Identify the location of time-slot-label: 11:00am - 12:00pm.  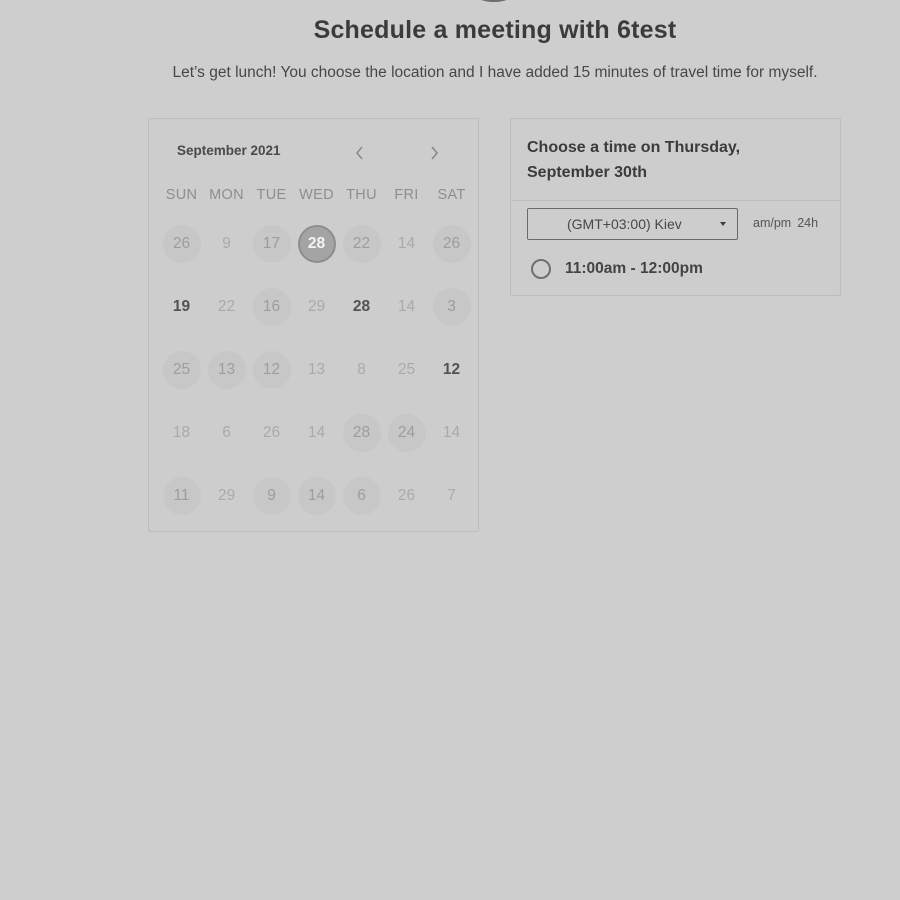
(634, 268).